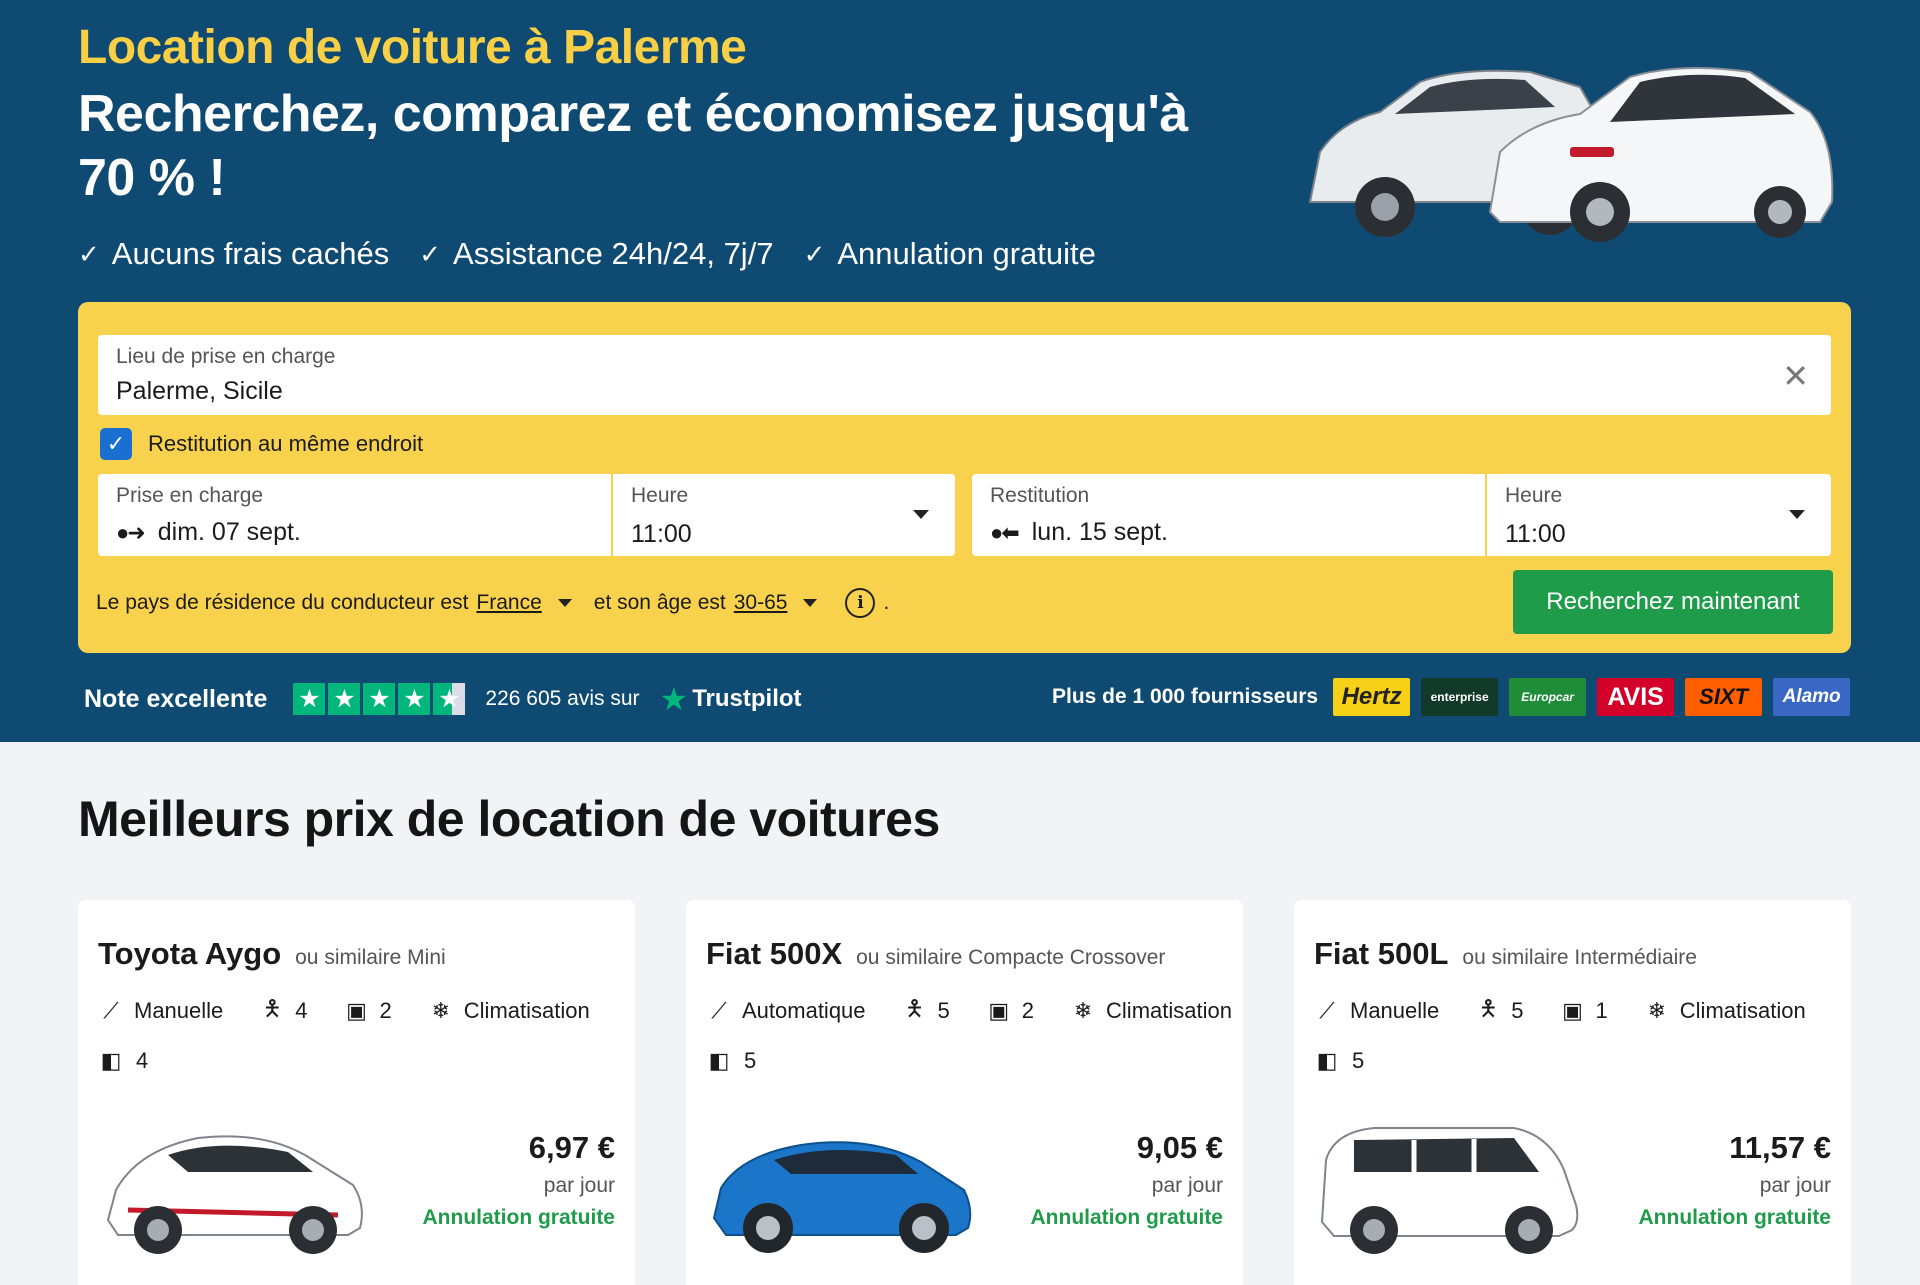 Image resolution: width=1920 pixels, height=1285 pixels. Describe the element at coordinates (412, 47) in the screenshot. I see `page-title: Location de voiture à Palerme` at that location.